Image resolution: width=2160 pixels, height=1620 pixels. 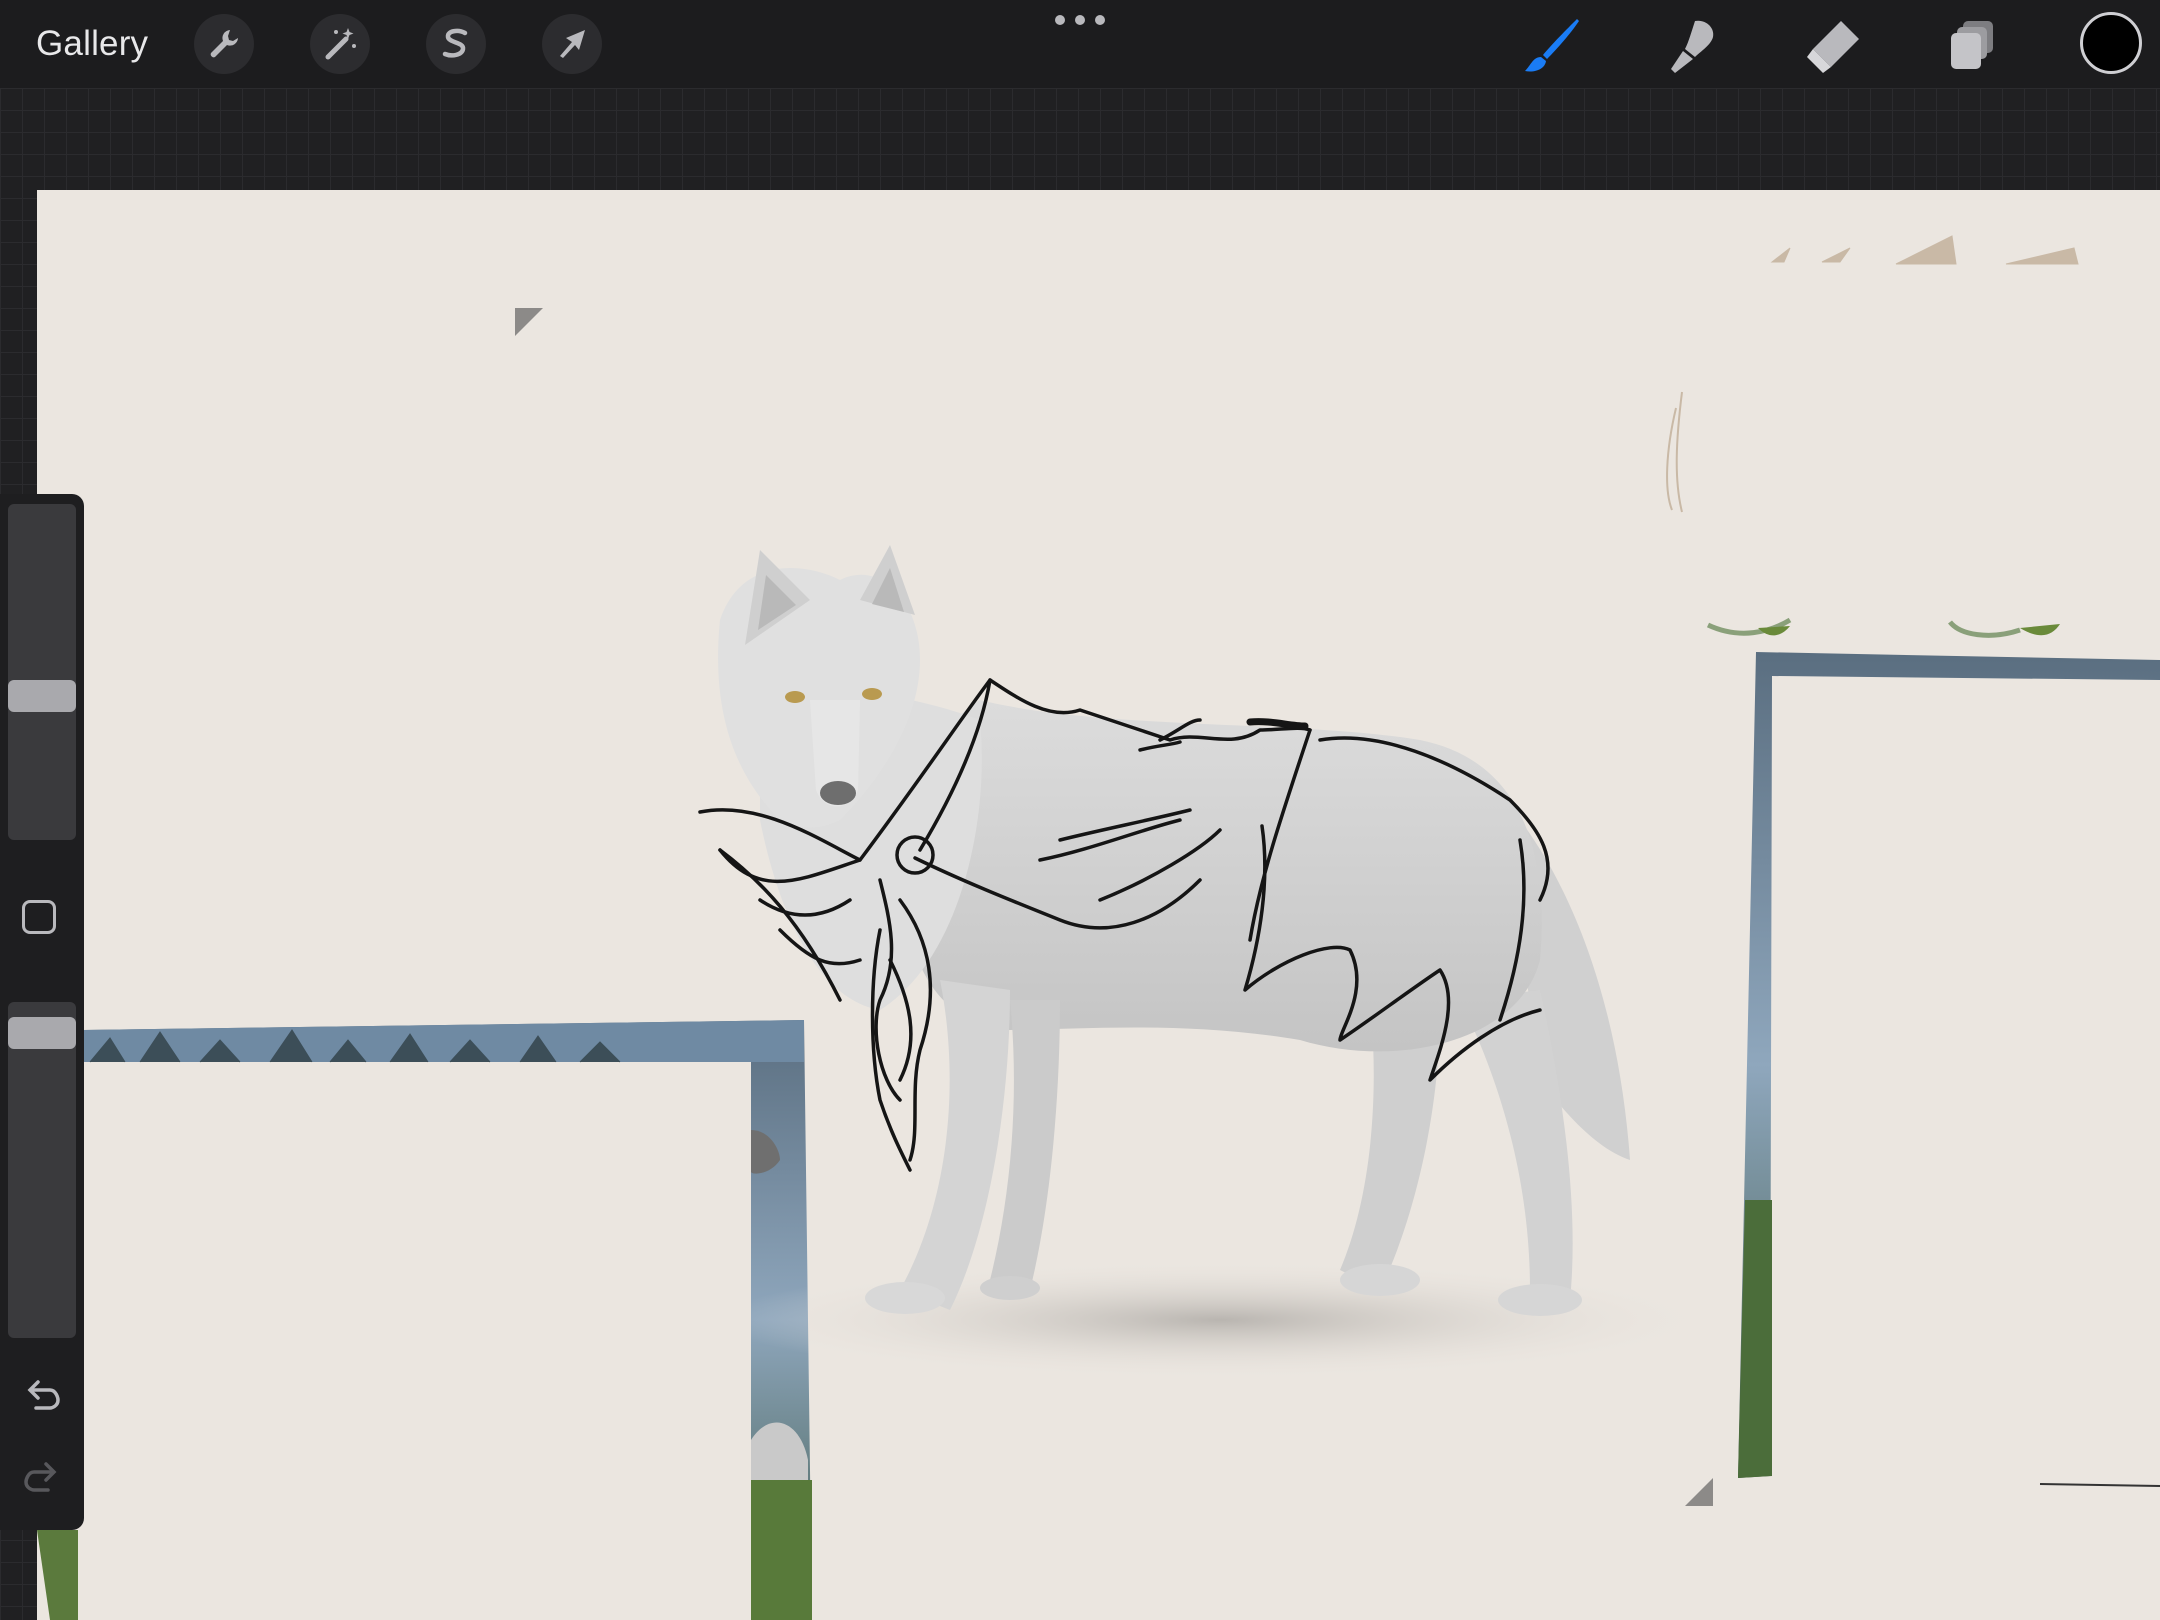 I want to click on magic-wand-icon, so click(x=340, y=44).